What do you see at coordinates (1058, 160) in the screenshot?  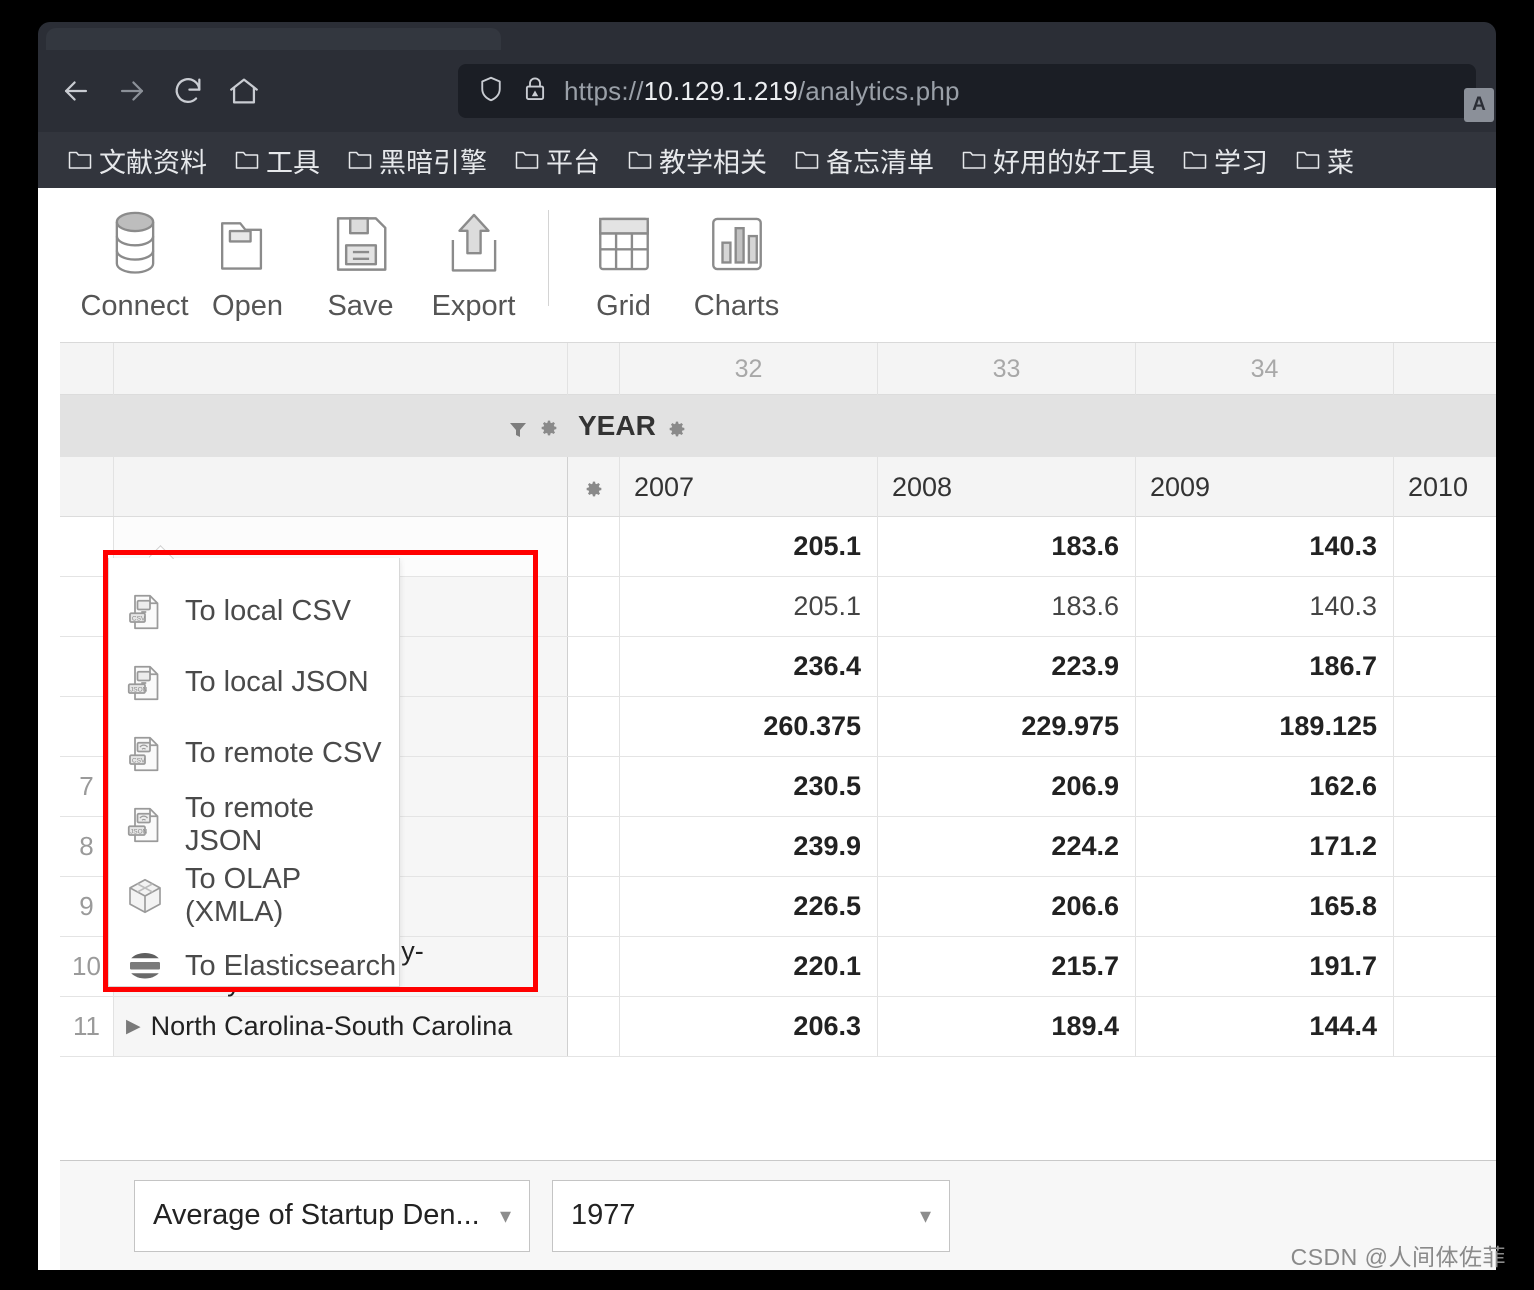 I see `bookmark-item: 好用的好工具` at bounding box center [1058, 160].